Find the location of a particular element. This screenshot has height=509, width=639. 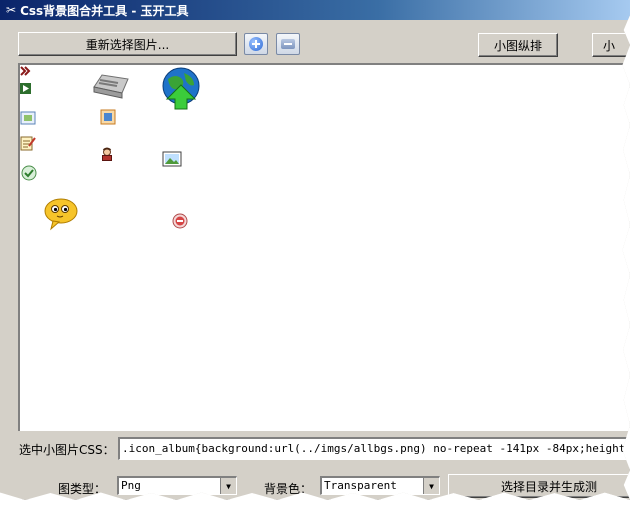

remove-button is located at coordinates (288, 44).